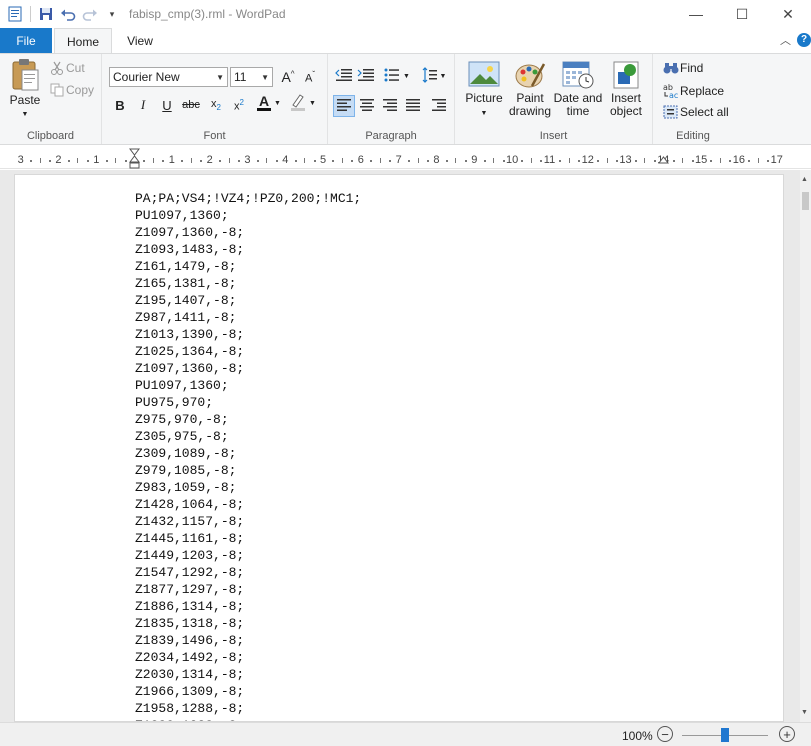  I want to click on document-line: Z2030,1314,-8;, so click(248, 674).